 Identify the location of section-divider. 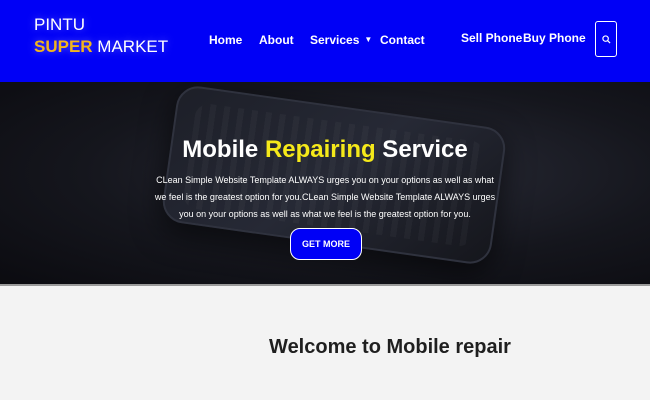
(325, 285).